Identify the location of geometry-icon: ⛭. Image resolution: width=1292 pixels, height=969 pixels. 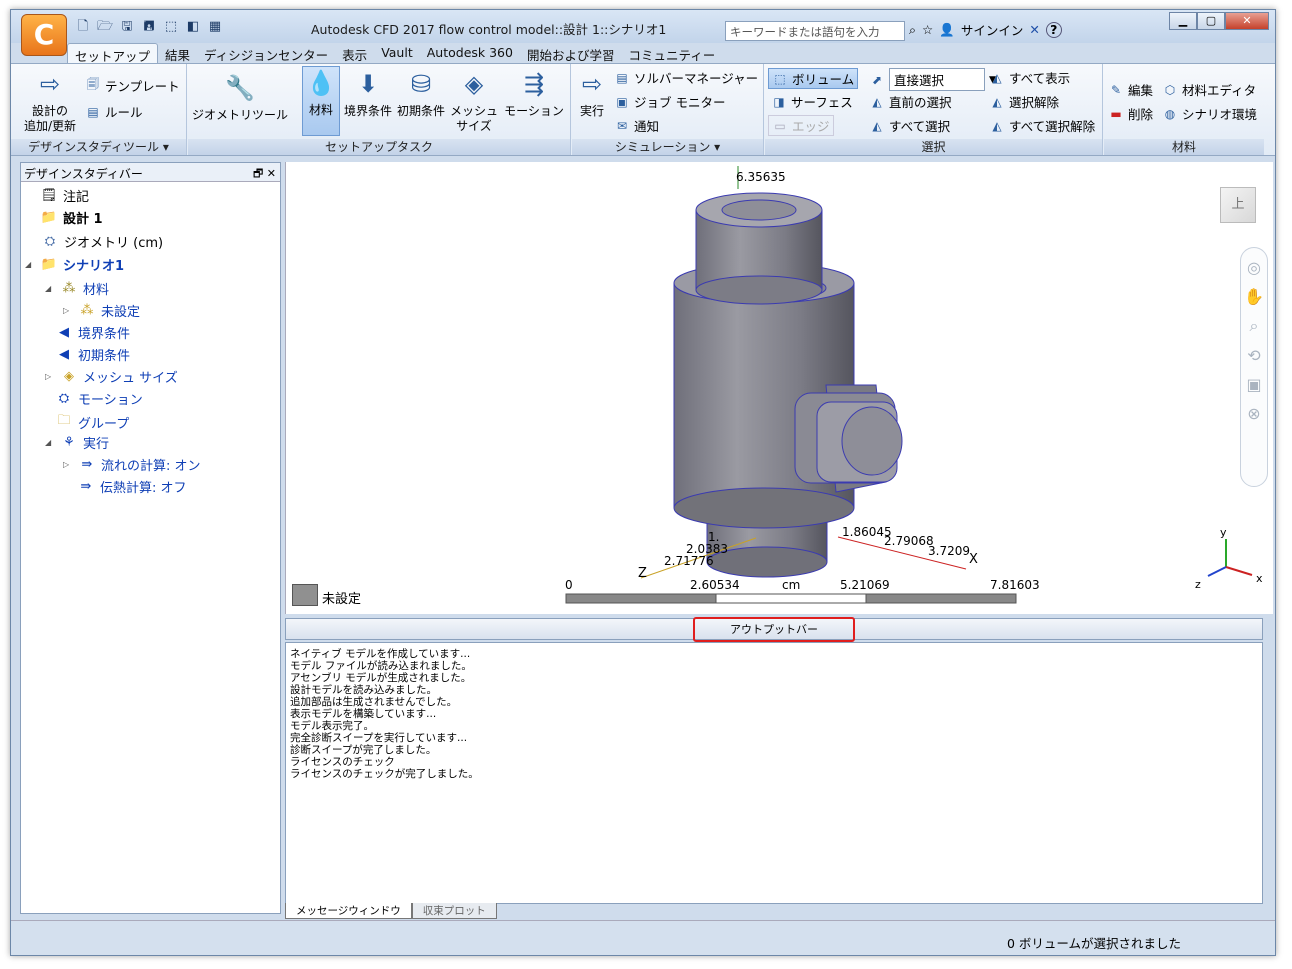
(50, 241).